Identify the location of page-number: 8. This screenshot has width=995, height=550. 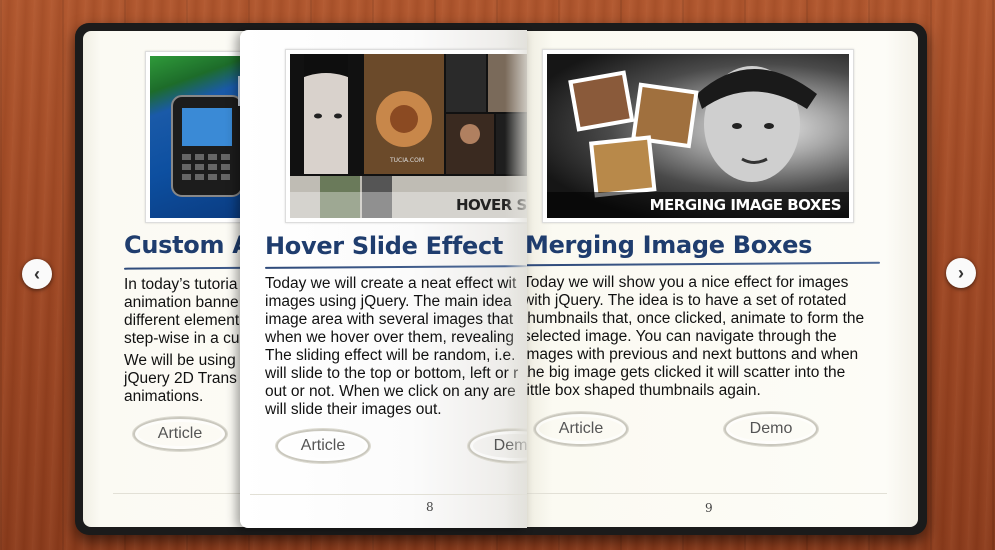
(430, 507).